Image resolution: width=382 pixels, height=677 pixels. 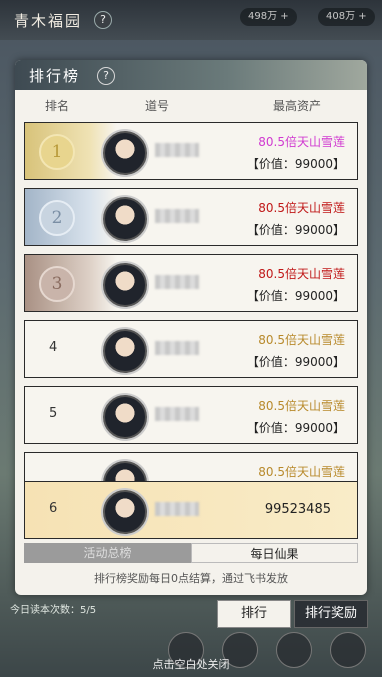 What do you see at coordinates (57, 284) in the screenshot?
I see `bronze-medal-icon: 3` at bounding box center [57, 284].